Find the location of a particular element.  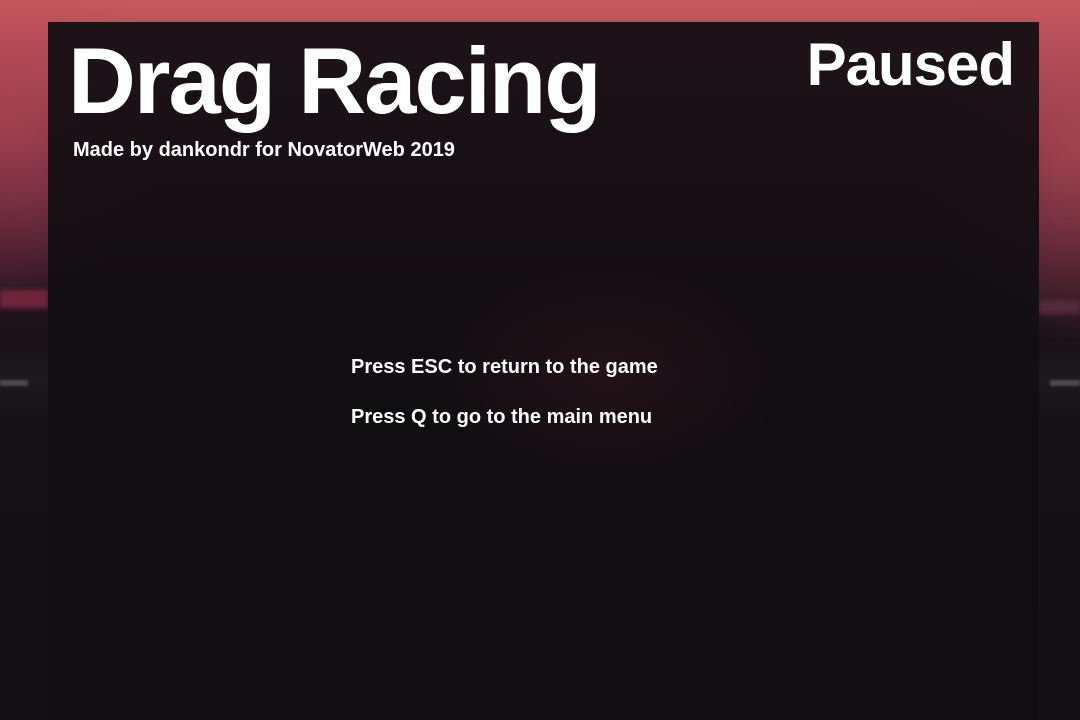

background-stripe-left is located at coordinates (24, 299).